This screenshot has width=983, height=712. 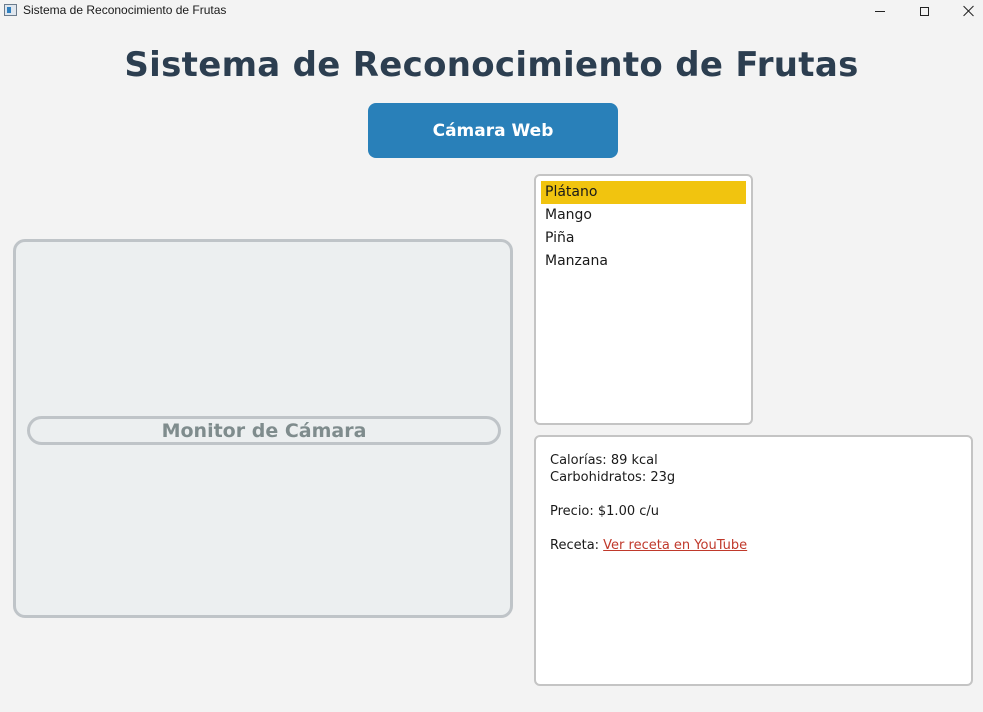 I want to click on app-icon, so click(x=10, y=10).